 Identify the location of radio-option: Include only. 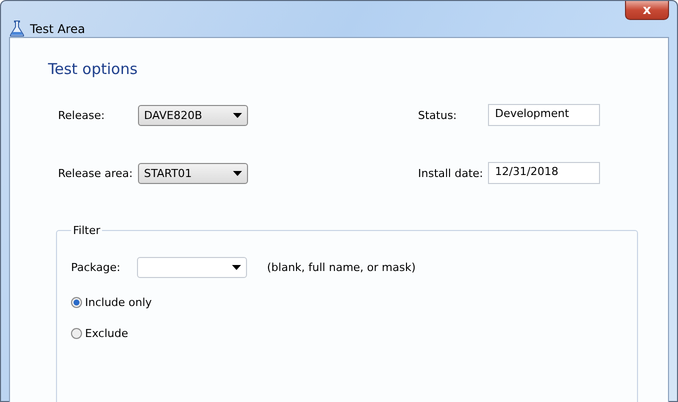
(347, 302).